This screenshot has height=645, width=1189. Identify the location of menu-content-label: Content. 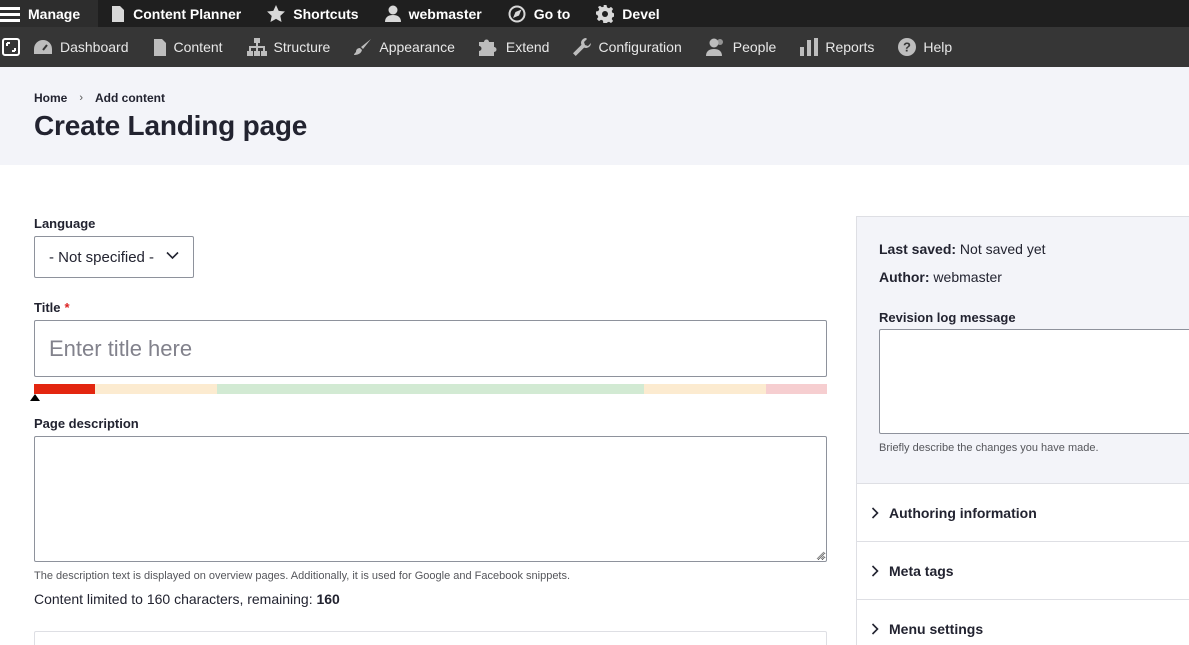
(198, 47).